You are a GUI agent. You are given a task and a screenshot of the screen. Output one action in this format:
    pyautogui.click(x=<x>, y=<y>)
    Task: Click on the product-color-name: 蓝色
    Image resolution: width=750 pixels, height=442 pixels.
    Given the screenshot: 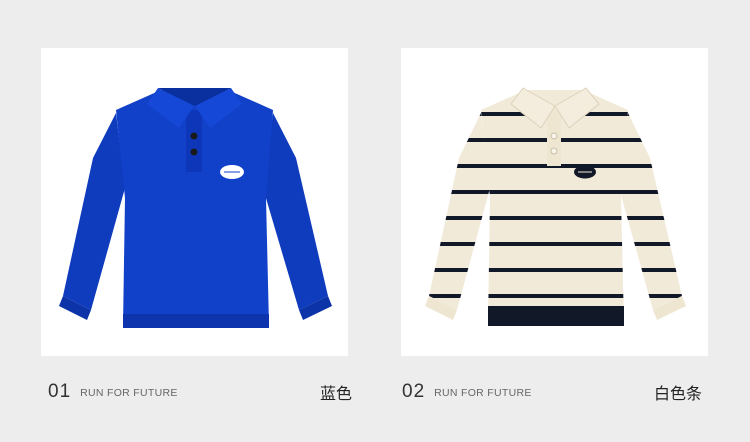 What is the action you would take?
    pyautogui.click(x=335, y=393)
    